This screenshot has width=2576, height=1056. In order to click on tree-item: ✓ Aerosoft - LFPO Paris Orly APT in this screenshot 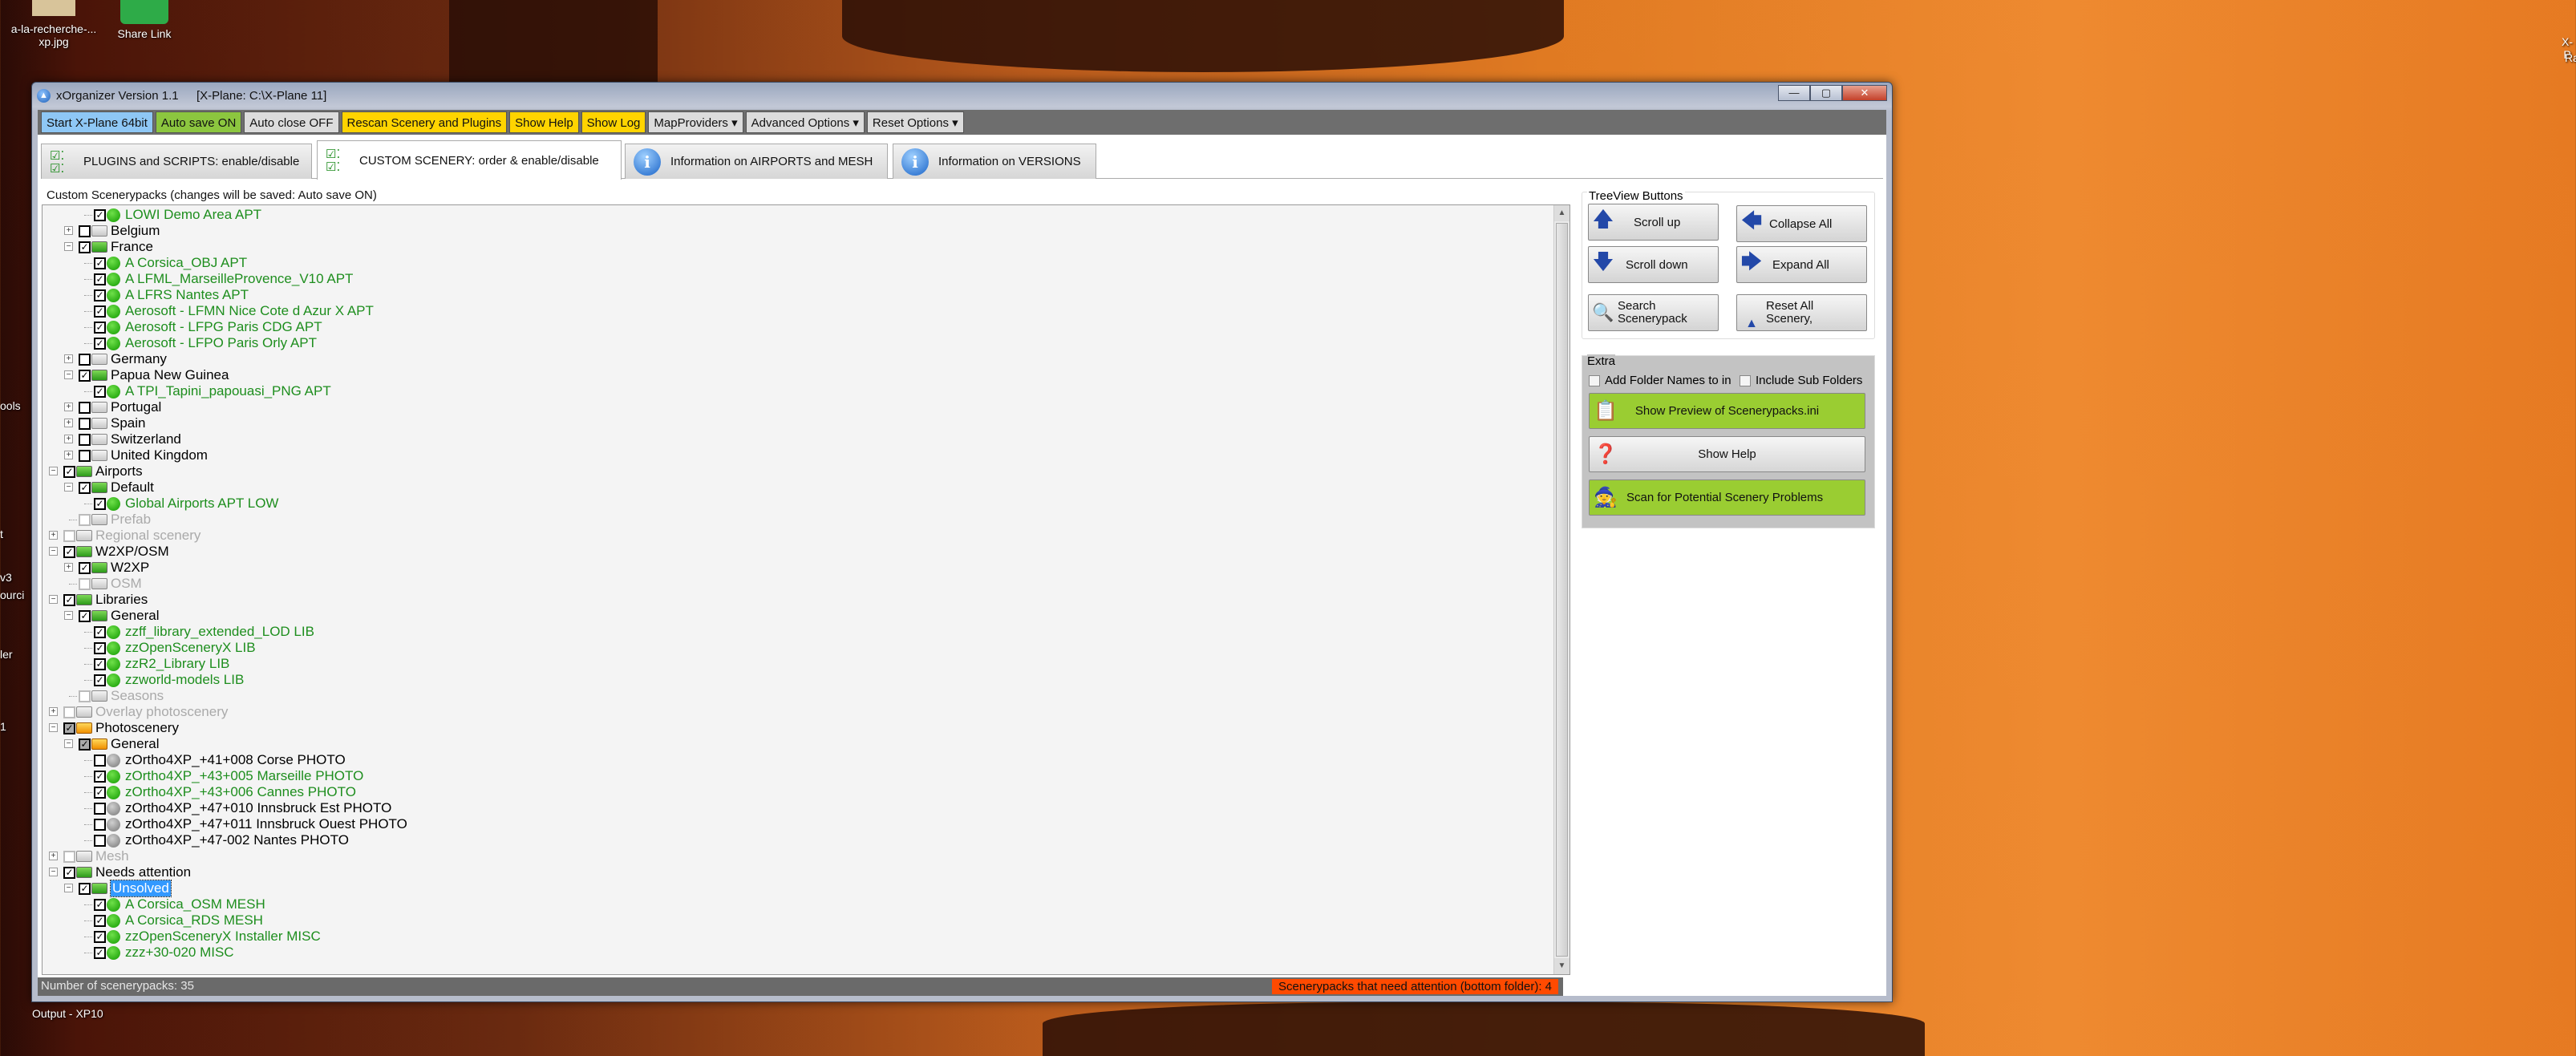, I will do `click(205, 343)`.